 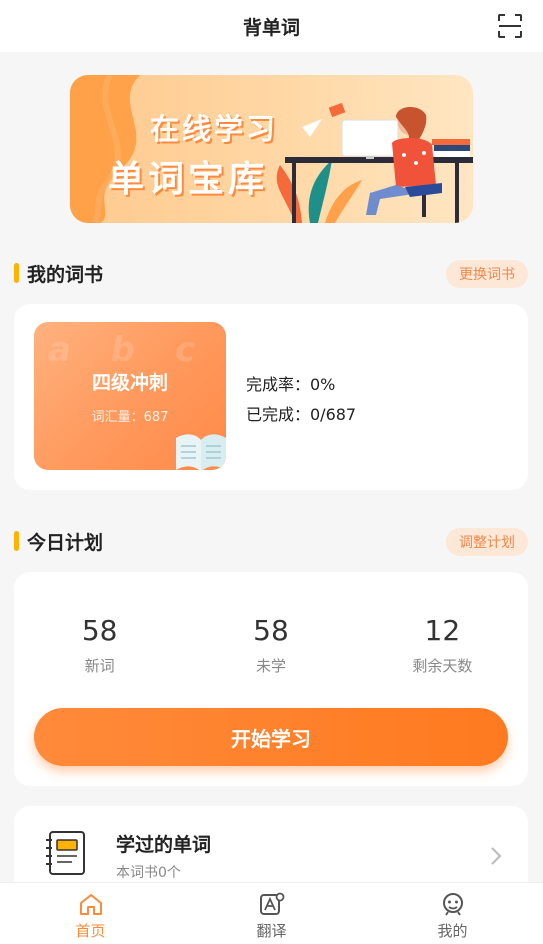 What do you see at coordinates (487, 274) in the screenshot?
I see `change-book-button: 更换词书` at bounding box center [487, 274].